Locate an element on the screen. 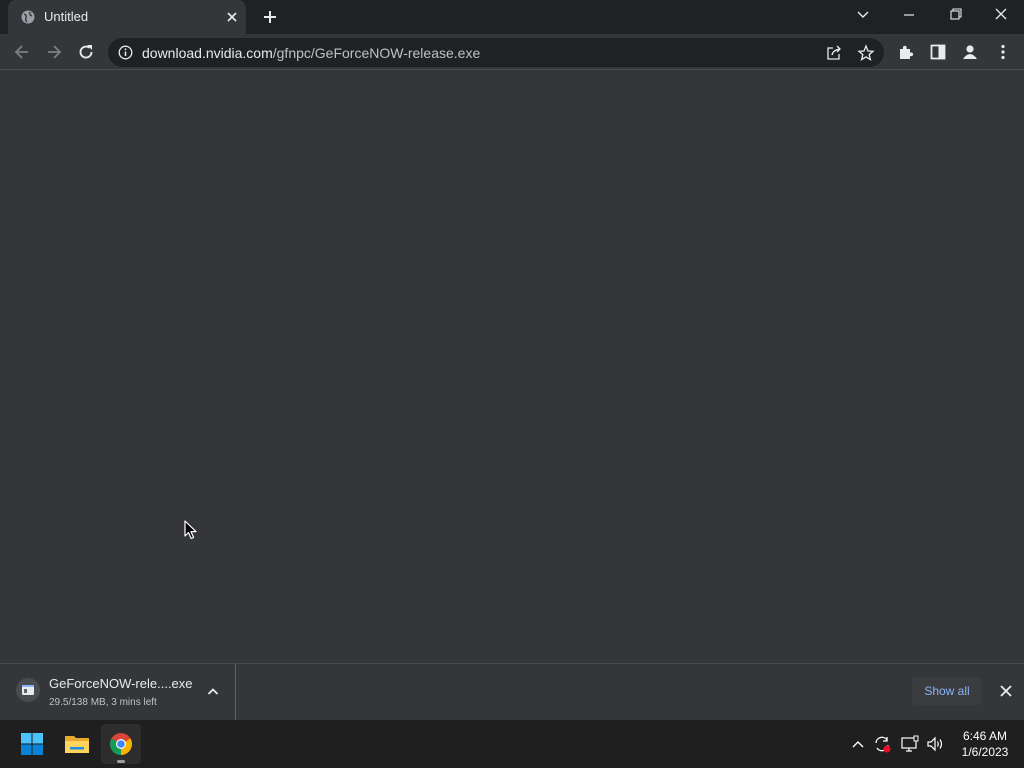 This screenshot has width=1024, height=768. tab-title: Untitled is located at coordinates (66, 16).